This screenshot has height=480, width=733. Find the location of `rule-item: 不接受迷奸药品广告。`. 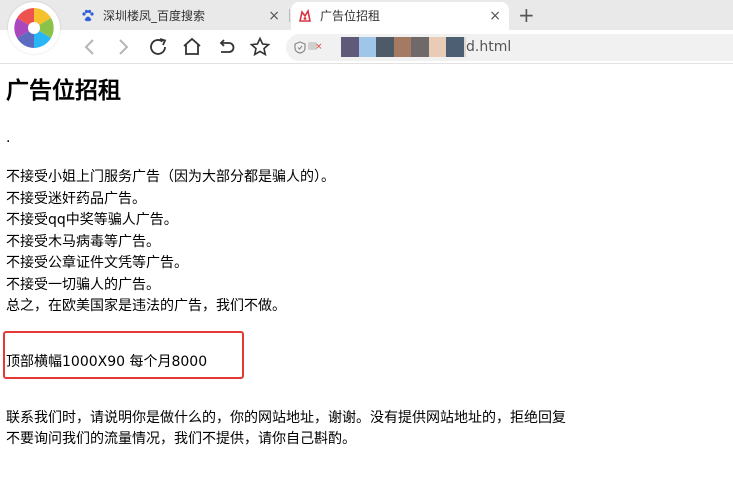

rule-item: 不接受迷奸药品广告。 is located at coordinates (76, 198).